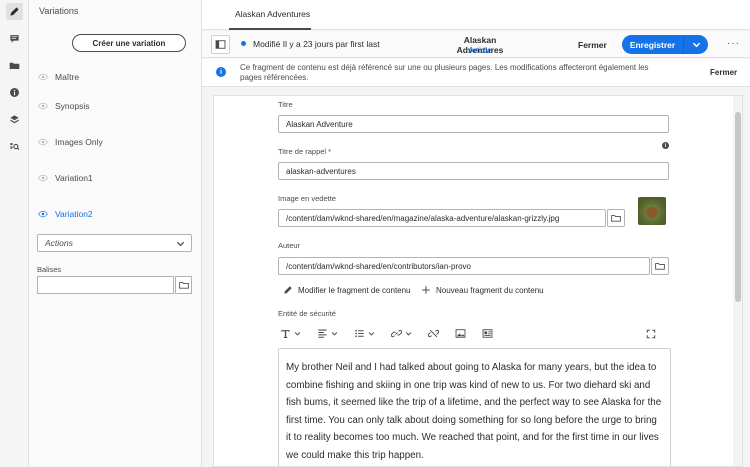  I want to click on rich-text-toolbar, so click(470, 333).